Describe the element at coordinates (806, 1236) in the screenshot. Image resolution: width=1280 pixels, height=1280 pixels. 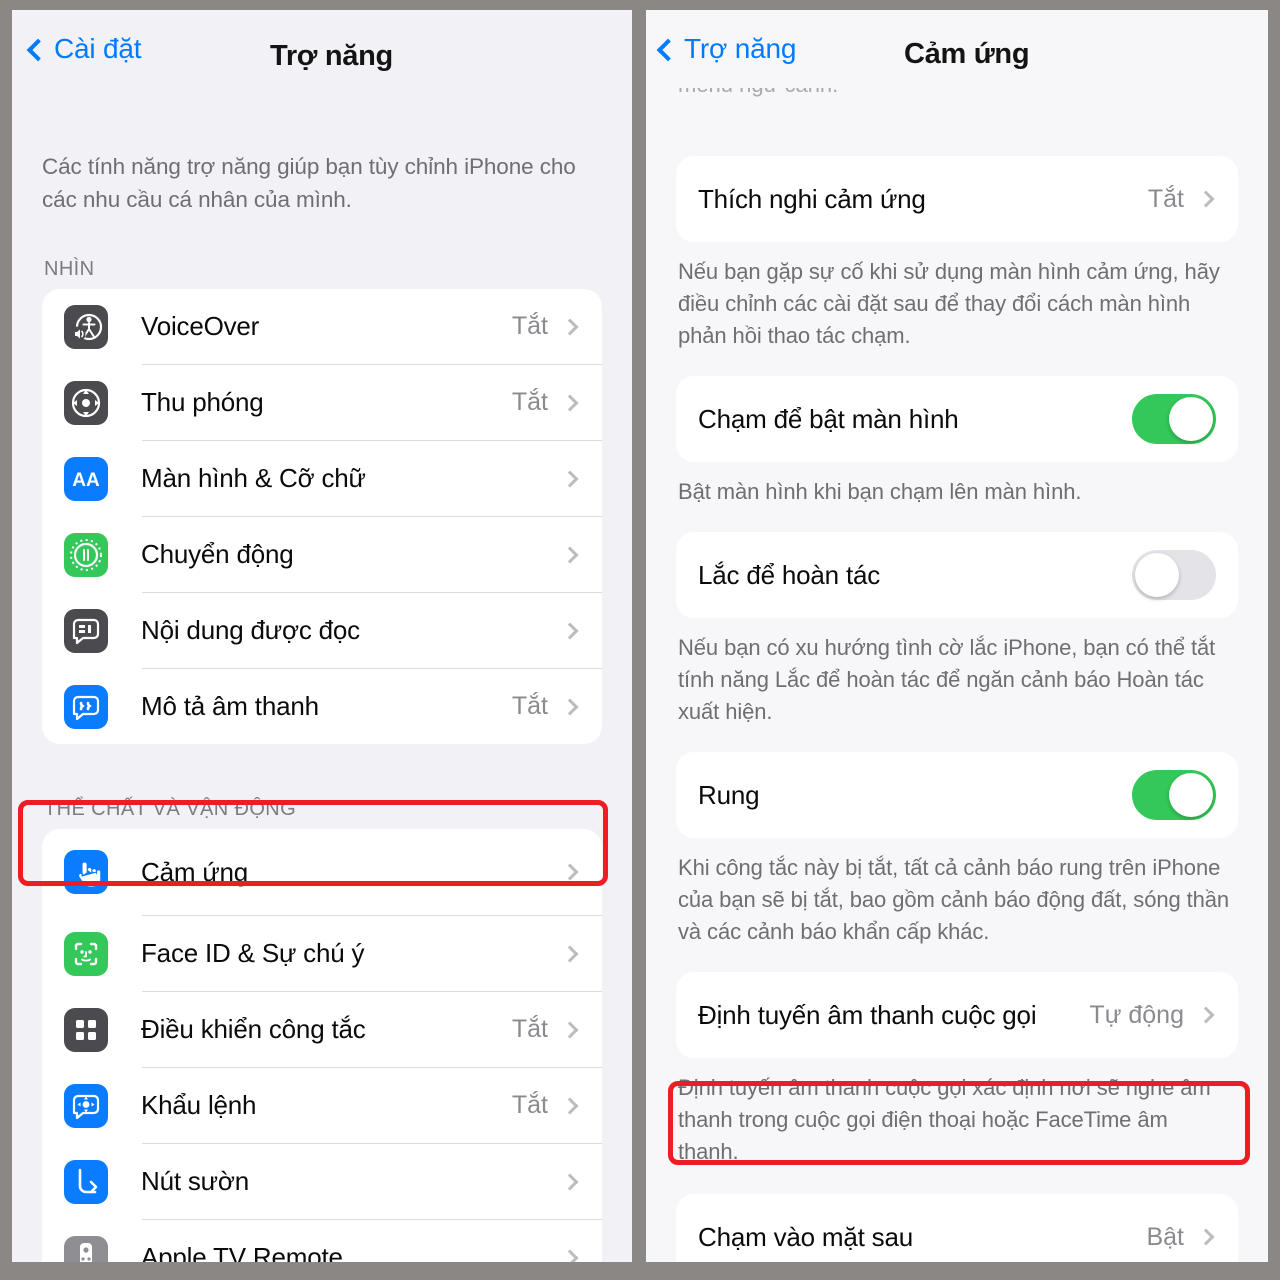
I see `row-label: Chạm vào mặt sau` at that location.